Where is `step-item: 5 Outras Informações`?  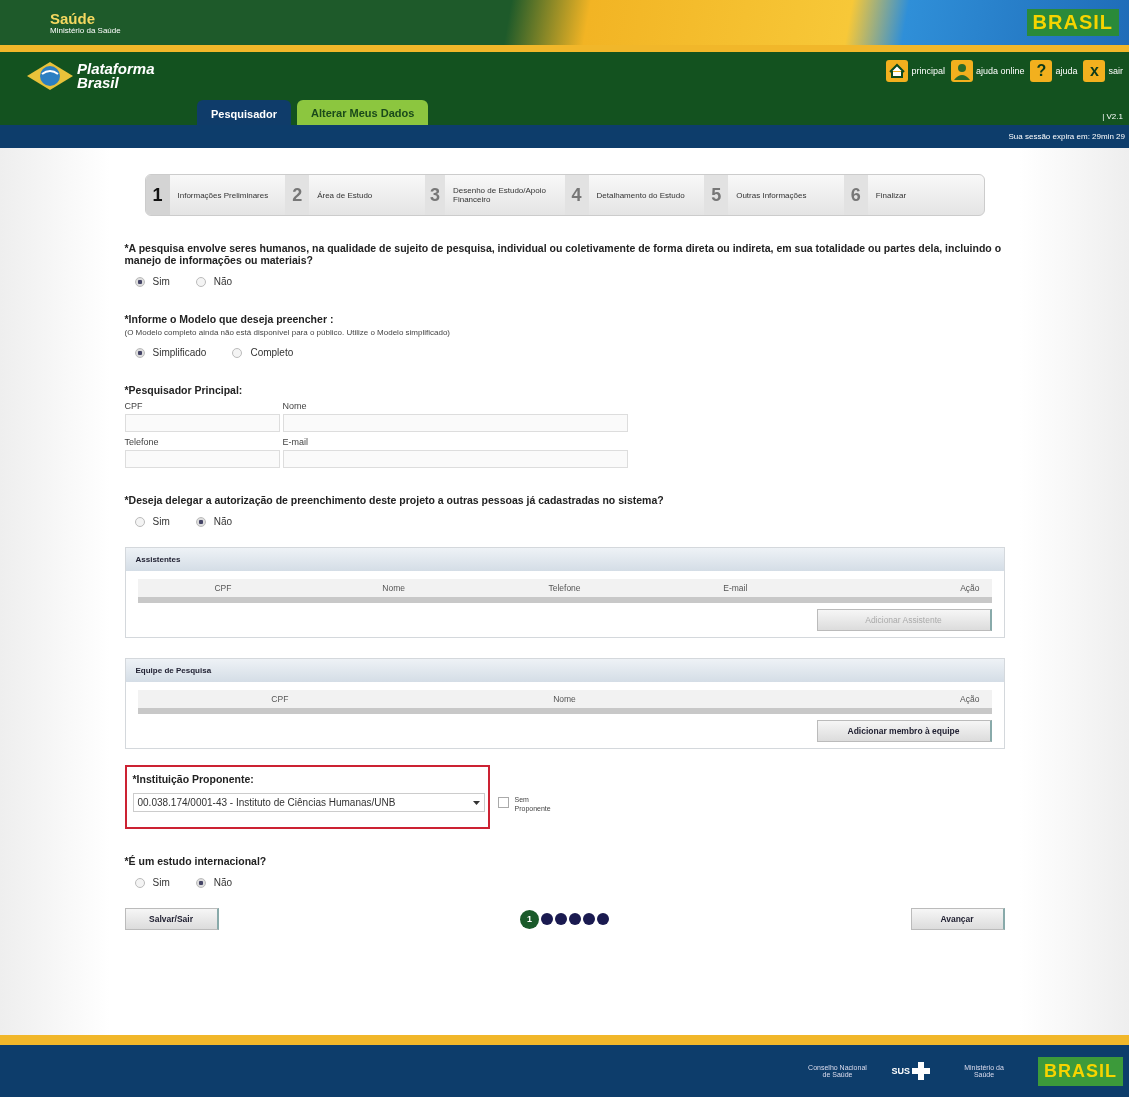
step-item: 5 Outras Informações is located at coordinates (774, 195).